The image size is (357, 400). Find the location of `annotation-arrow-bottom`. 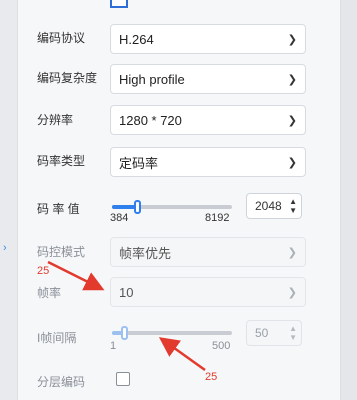

annotation-arrow-bottom is located at coordinates (182, 354).